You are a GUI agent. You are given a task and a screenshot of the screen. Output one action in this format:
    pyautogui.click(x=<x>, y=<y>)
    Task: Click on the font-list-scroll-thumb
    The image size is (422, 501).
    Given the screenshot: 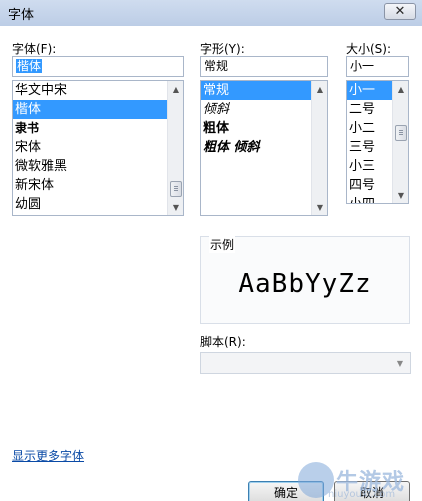 What is the action you would take?
    pyautogui.click(x=176, y=189)
    